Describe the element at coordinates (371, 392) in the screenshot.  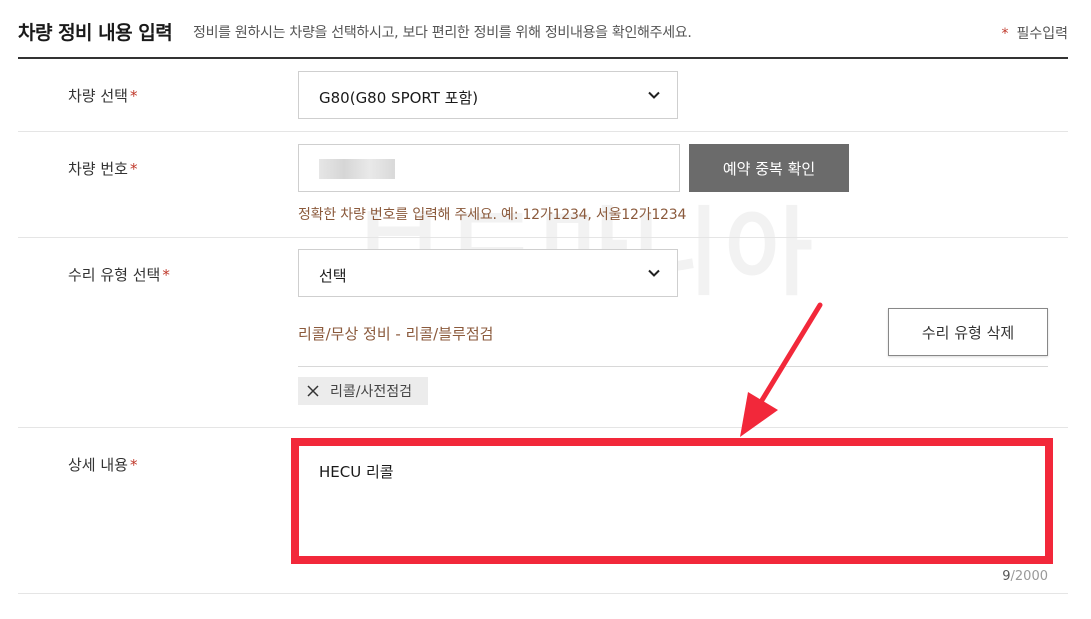
I see `repair-type-tag-label: 리콜/사전점검` at that location.